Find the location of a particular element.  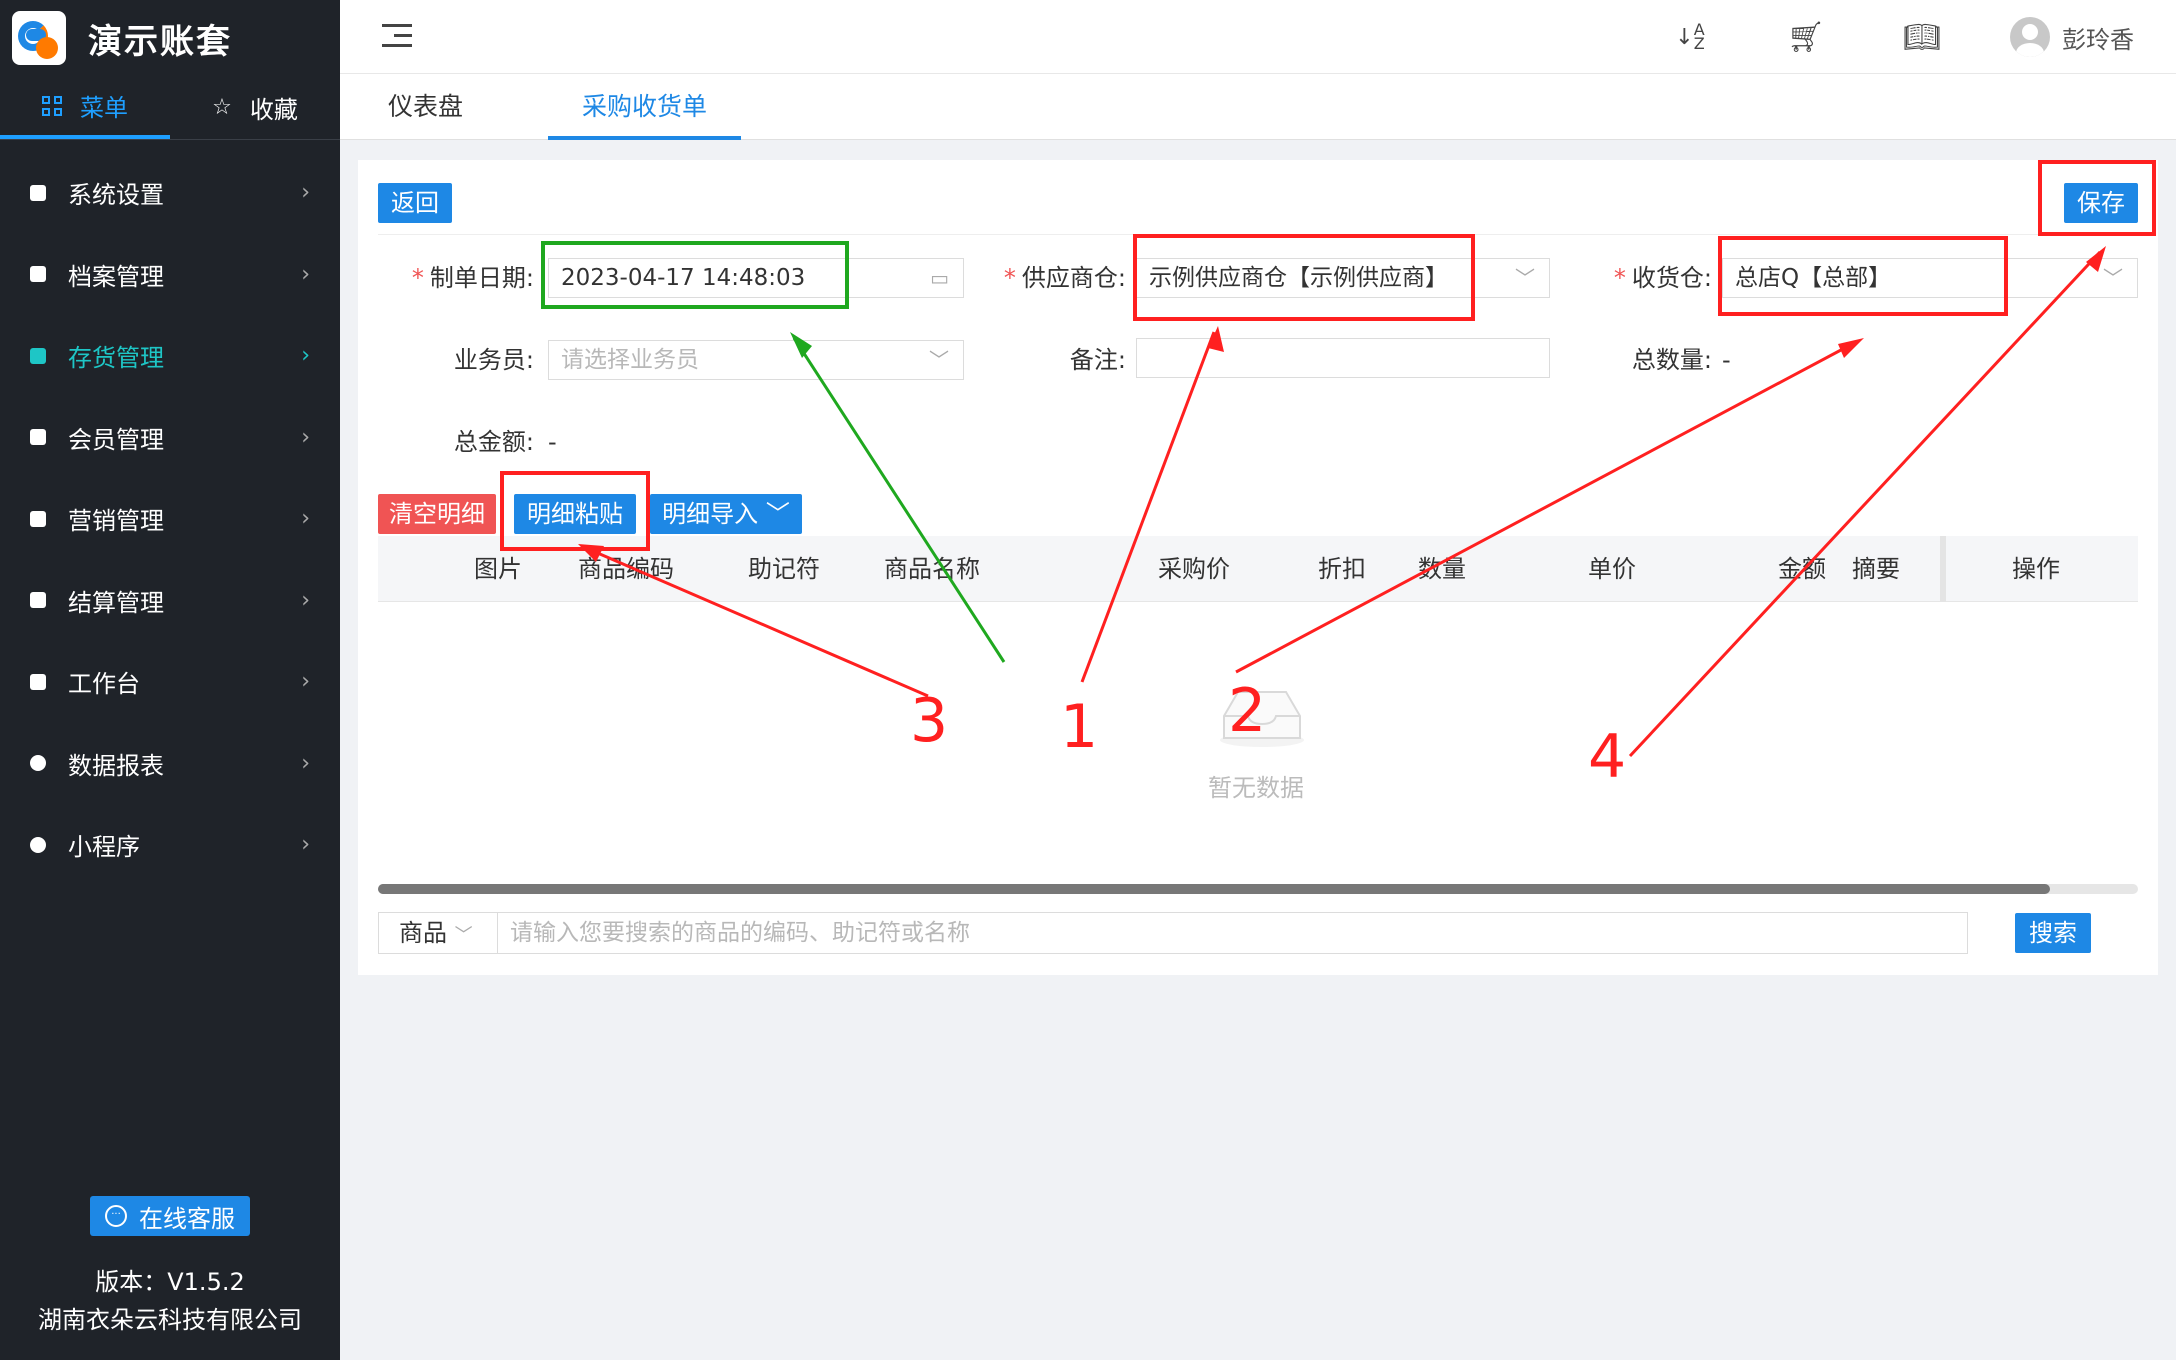

annotation-box-warehouse is located at coordinates (1863, 276).